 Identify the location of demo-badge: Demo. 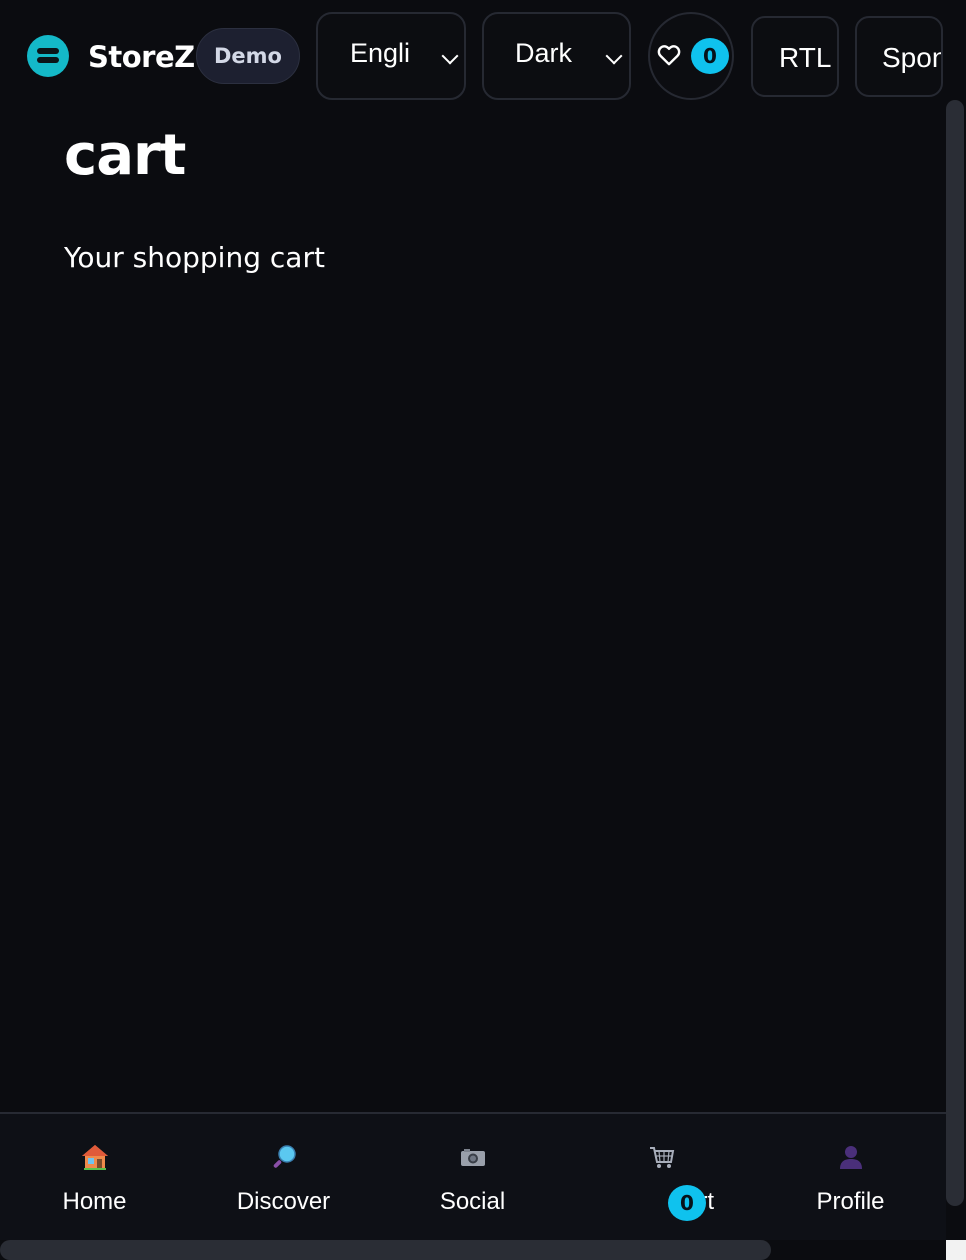
(248, 56).